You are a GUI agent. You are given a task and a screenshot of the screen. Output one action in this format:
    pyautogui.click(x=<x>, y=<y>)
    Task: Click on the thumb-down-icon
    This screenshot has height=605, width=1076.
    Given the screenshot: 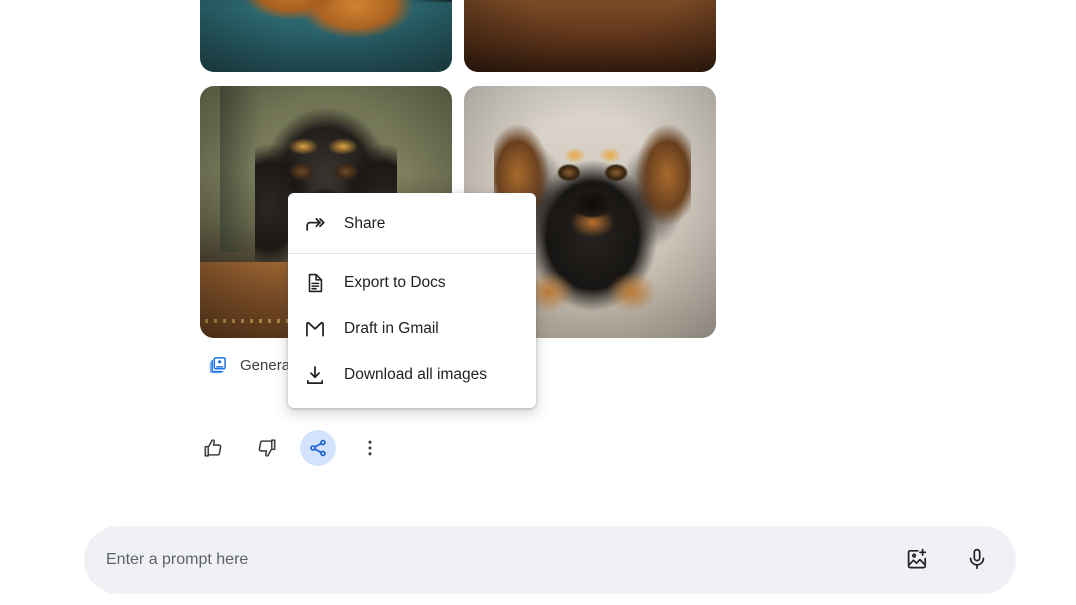 What is the action you would take?
    pyautogui.click(x=266, y=448)
    